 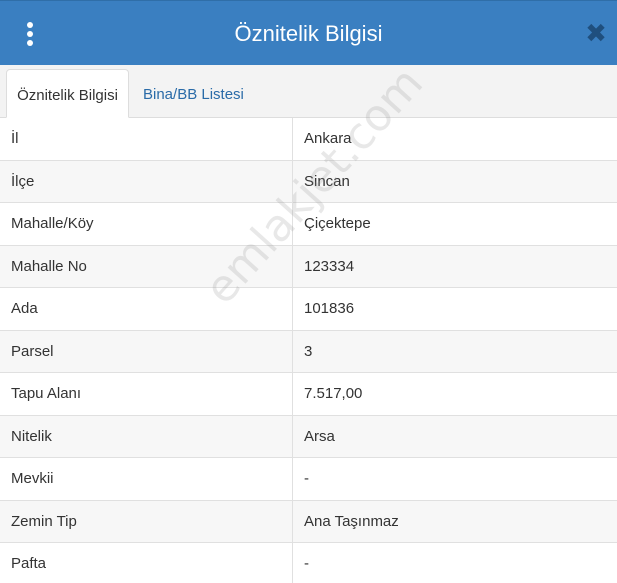 I want to click on row-value: 123334, so click(x=329, y=266).